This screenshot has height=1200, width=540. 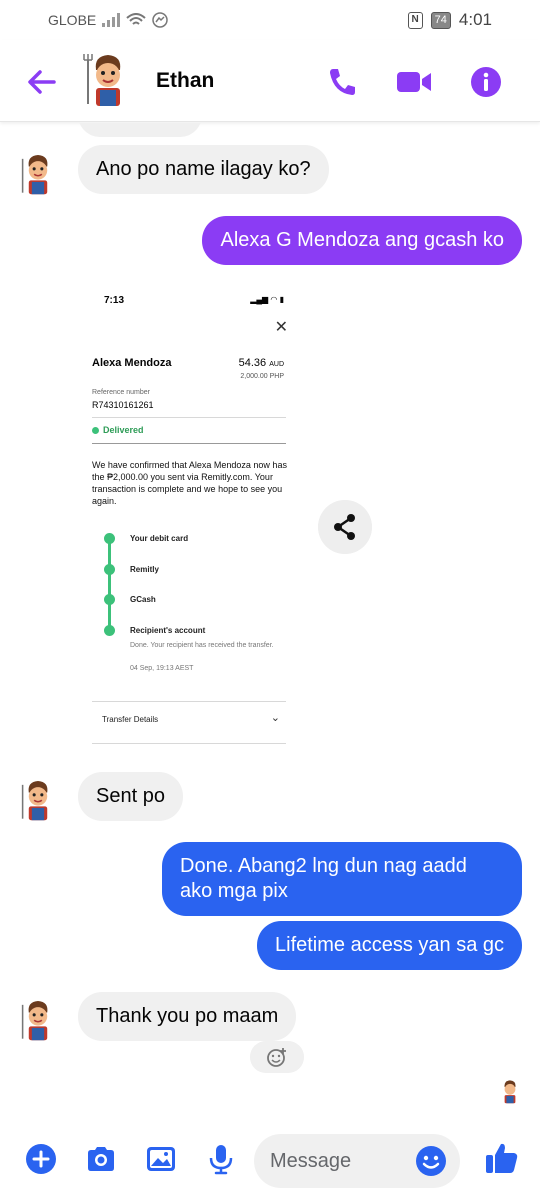 What do you see at coordinates (101, 1159) in the screenshot?
I see `camera-icon` at bounding box center [101, 1159].